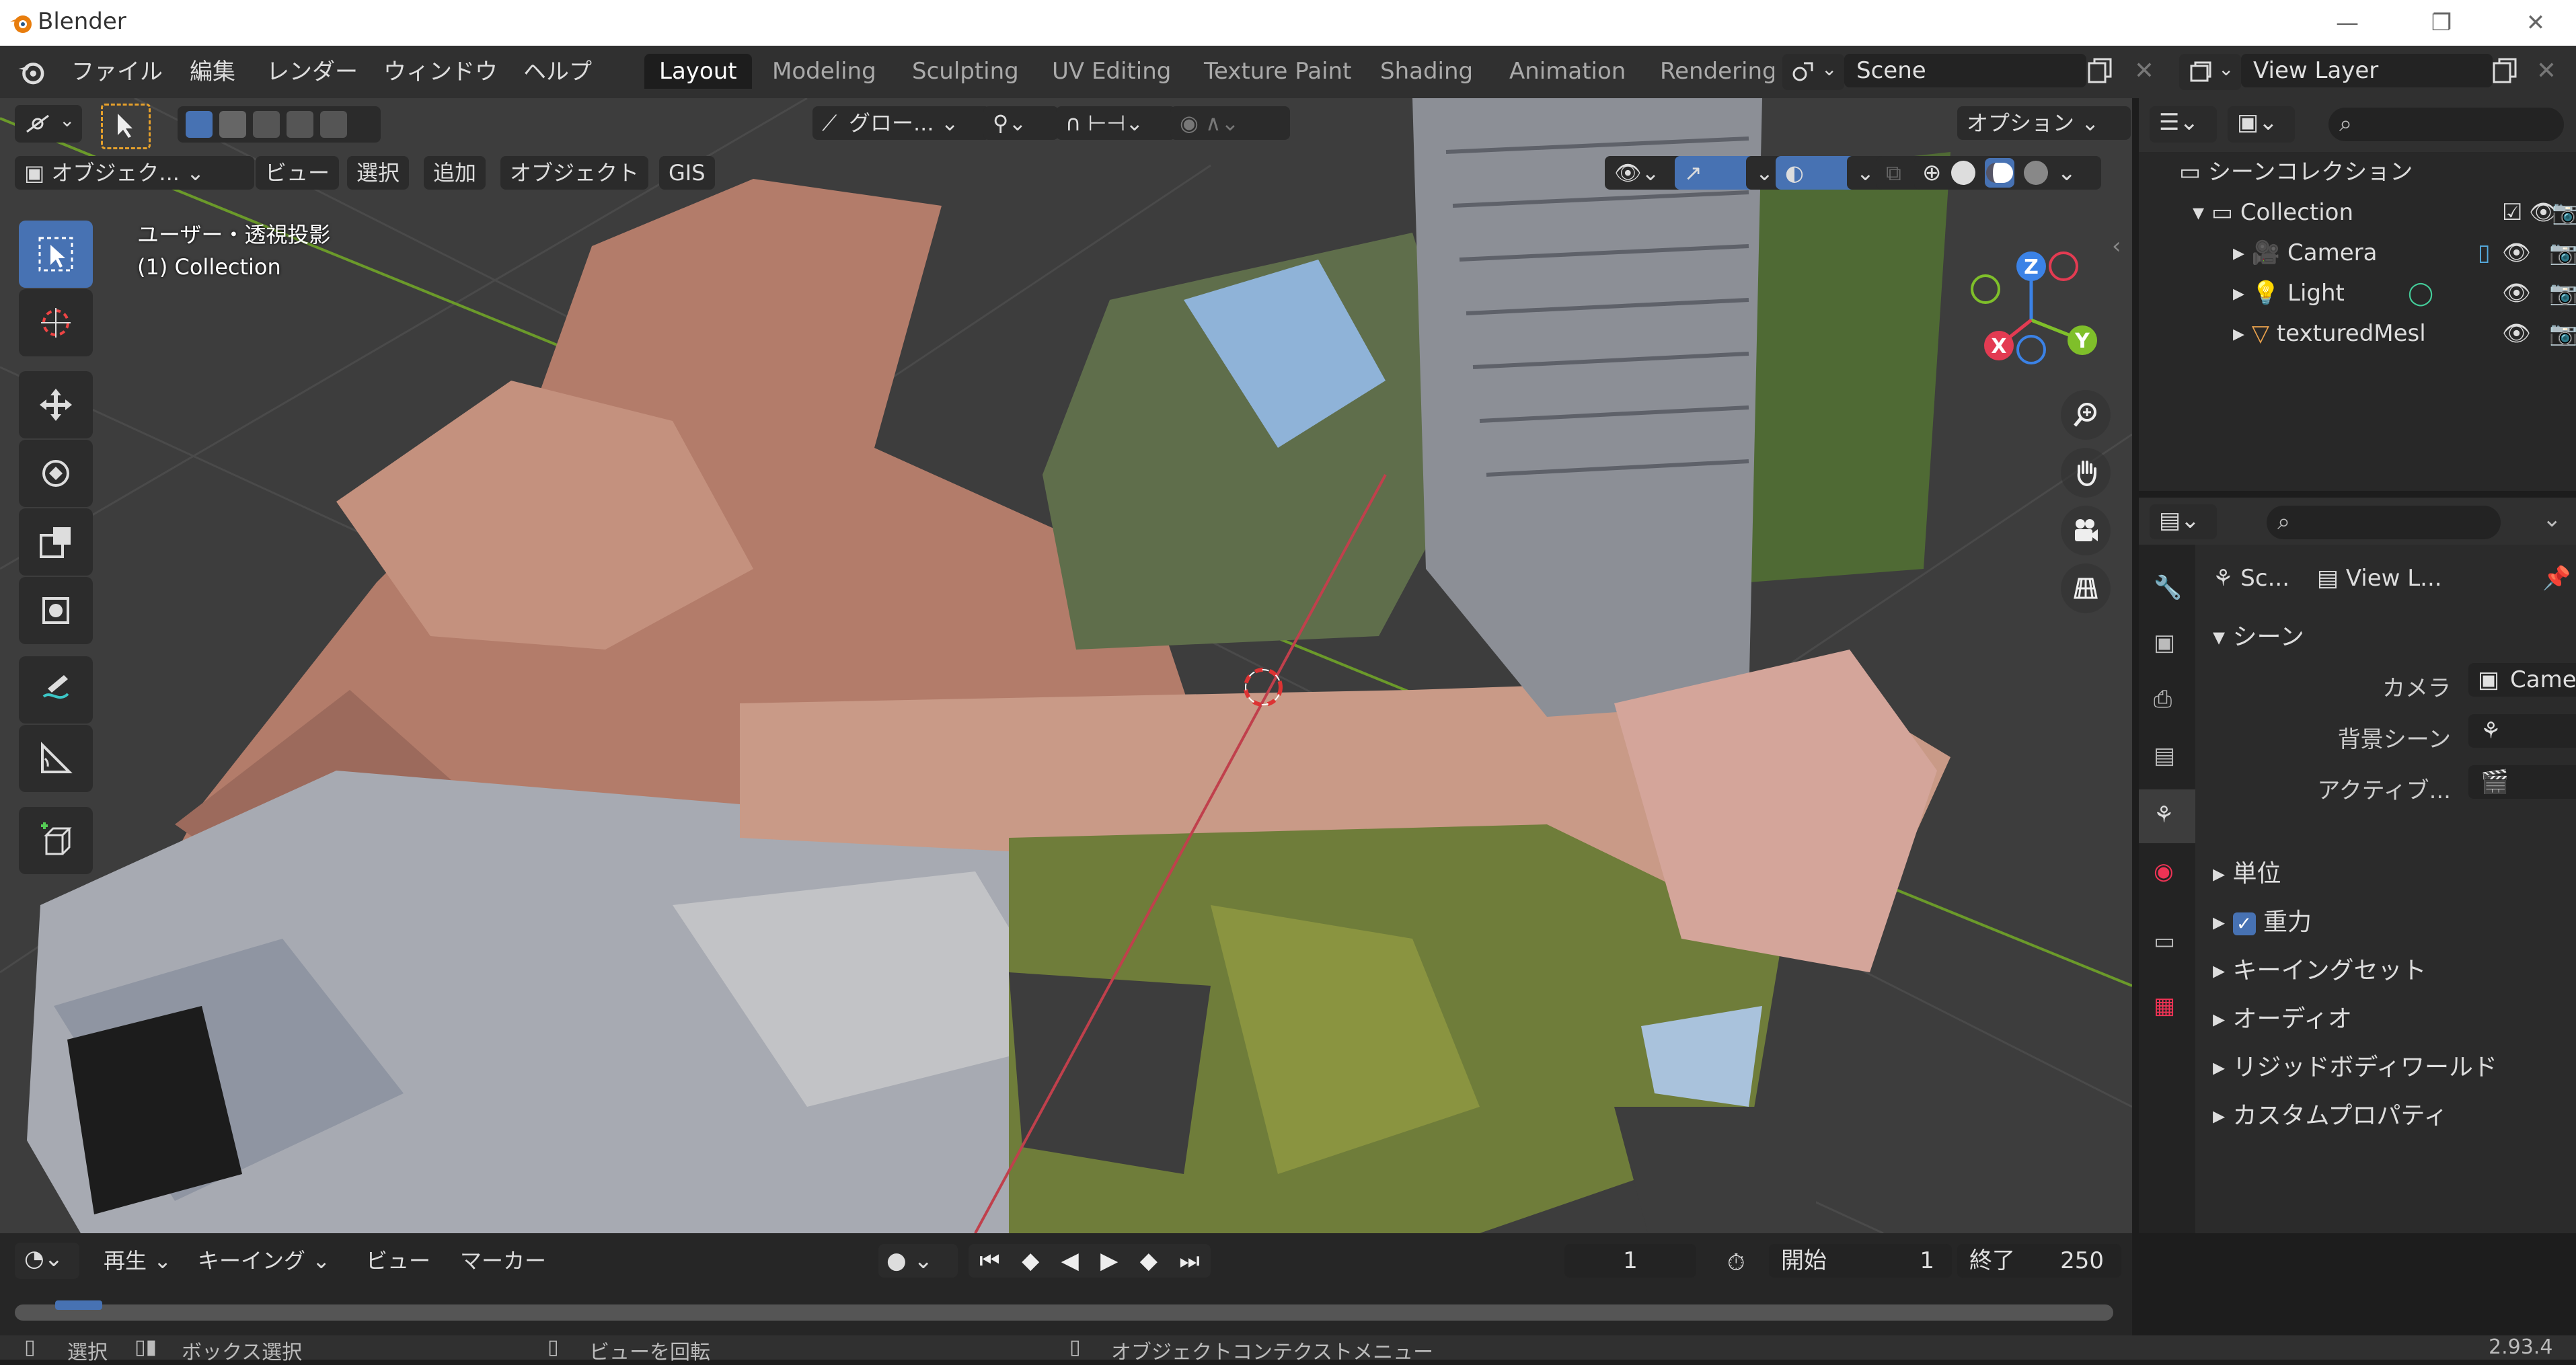 Image resolution: width=2576 pixels, height=1365 pixels. What do you see at coordinates (117, 72) in the screenshot?
I see `menu-file: ファイル` at bounding box center [117, 72].